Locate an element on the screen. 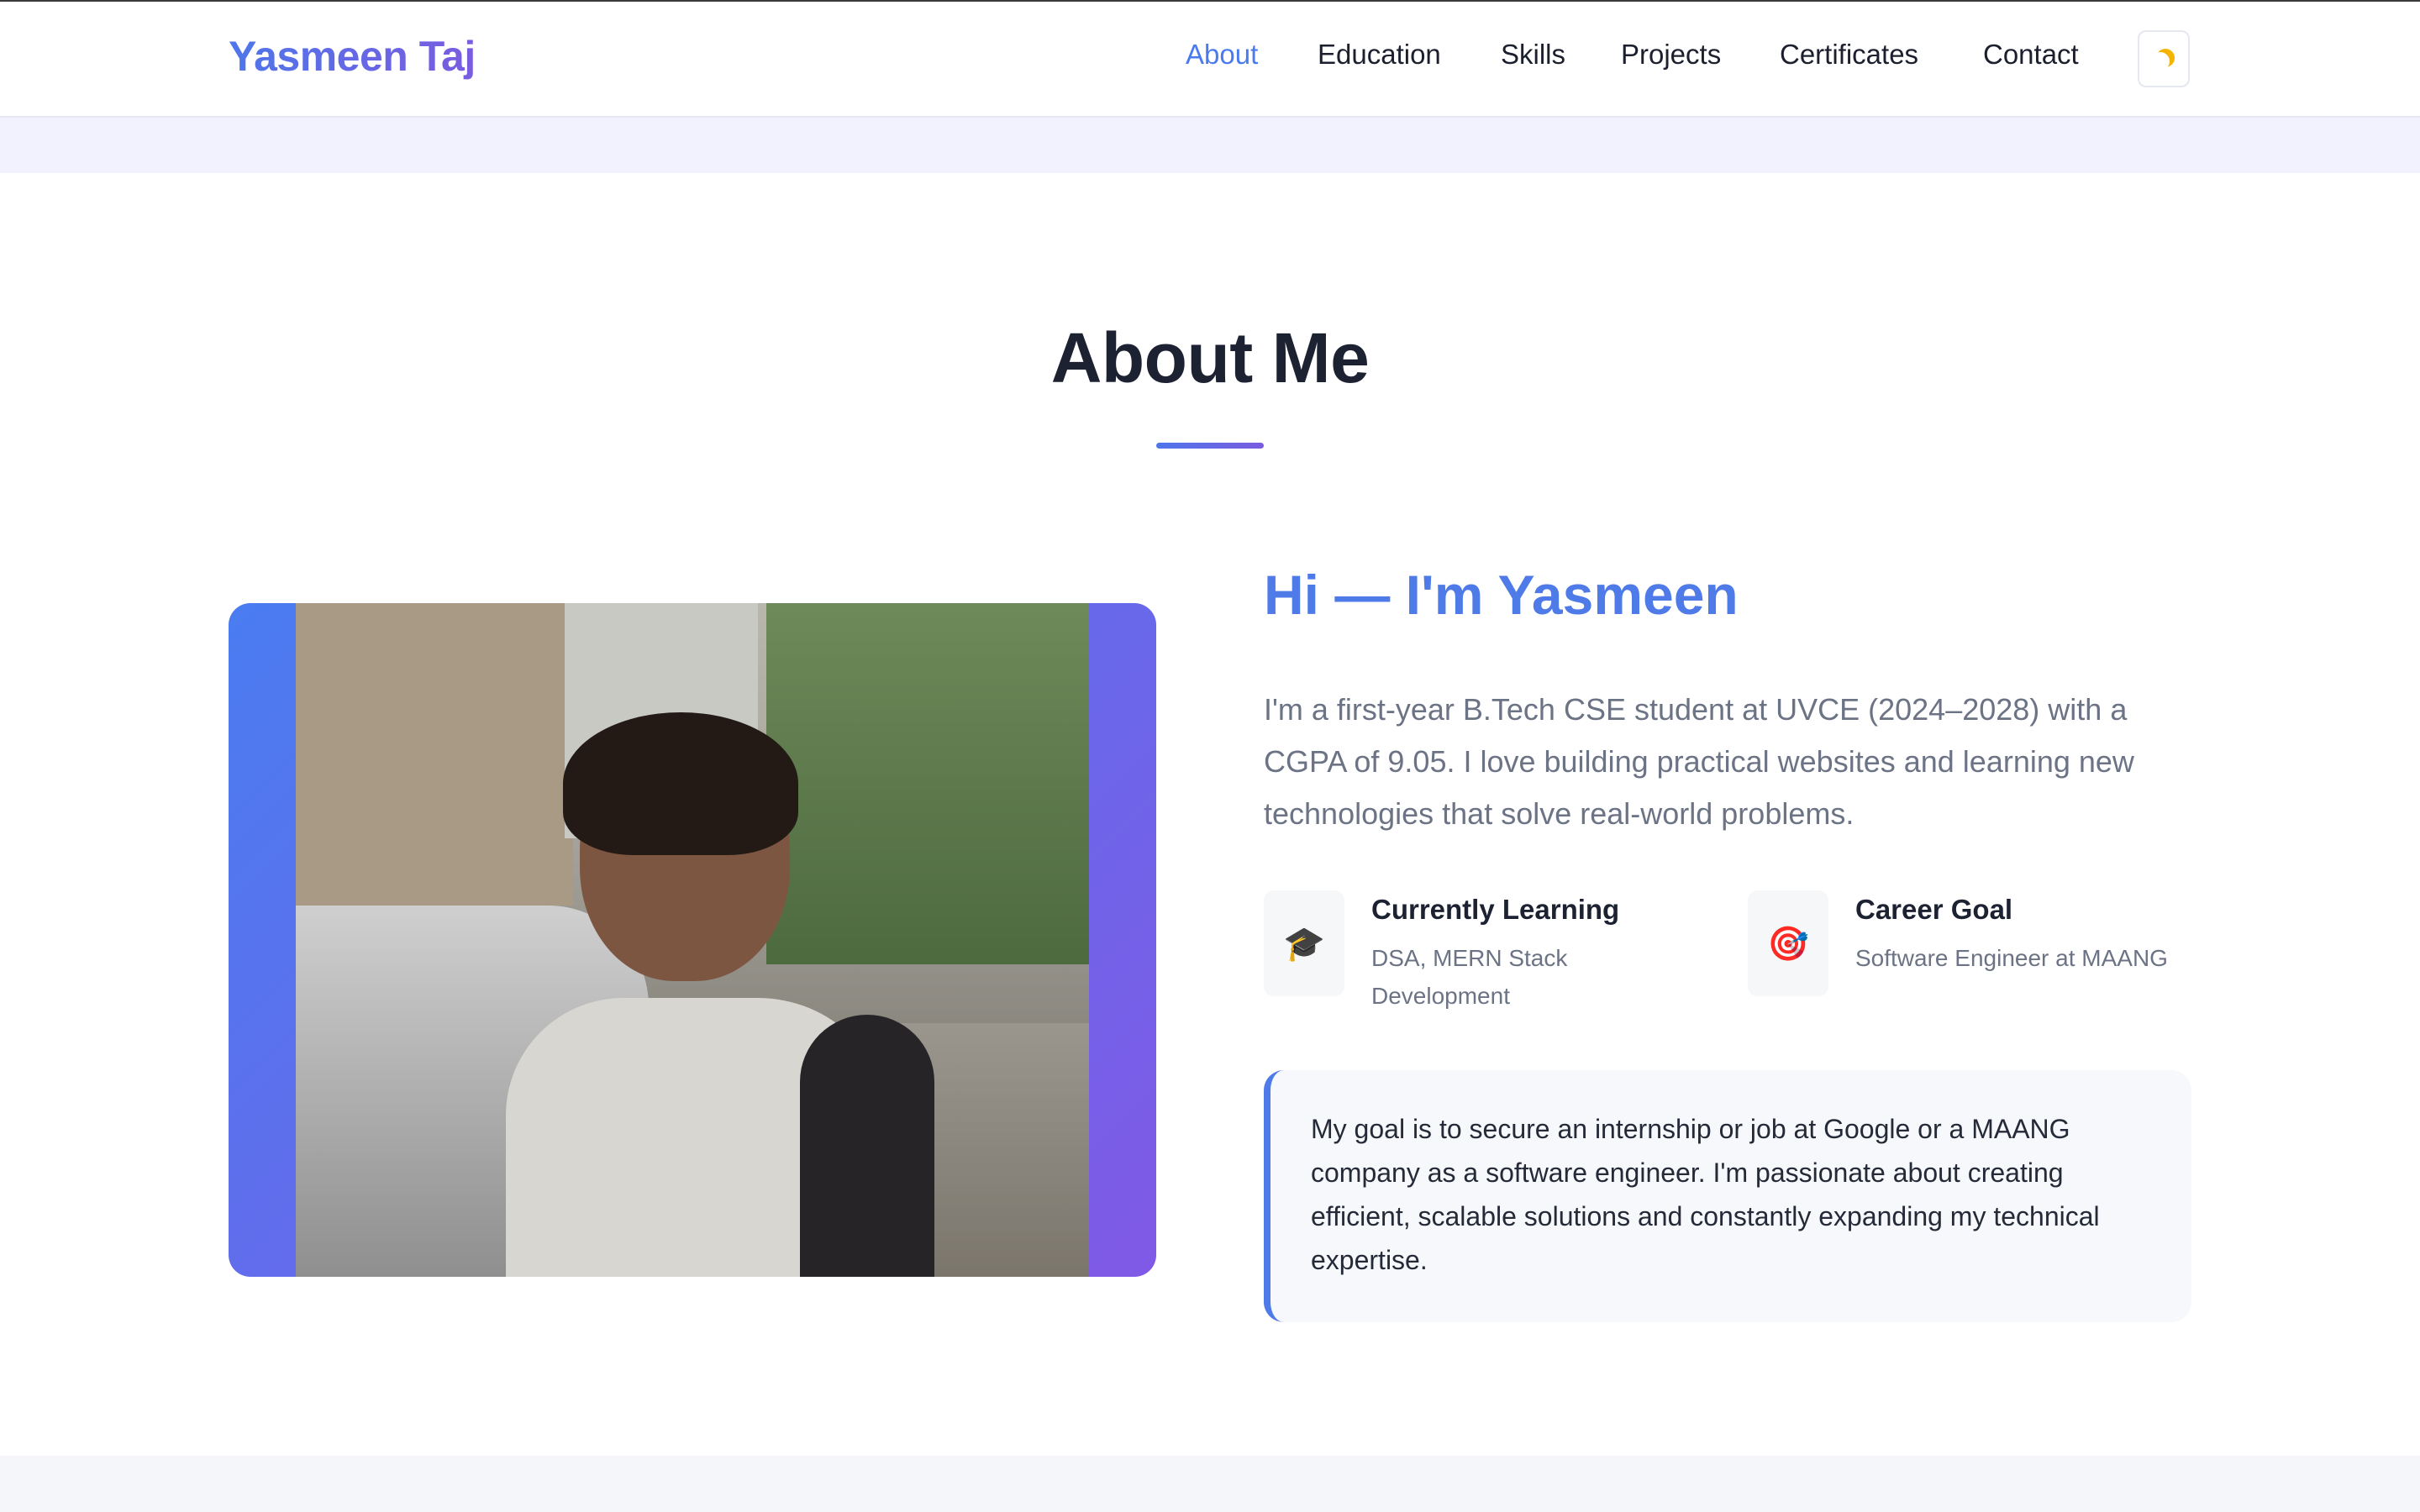 The image size is (2420, 1512). title-underline is located at coordinates (1210, 446).